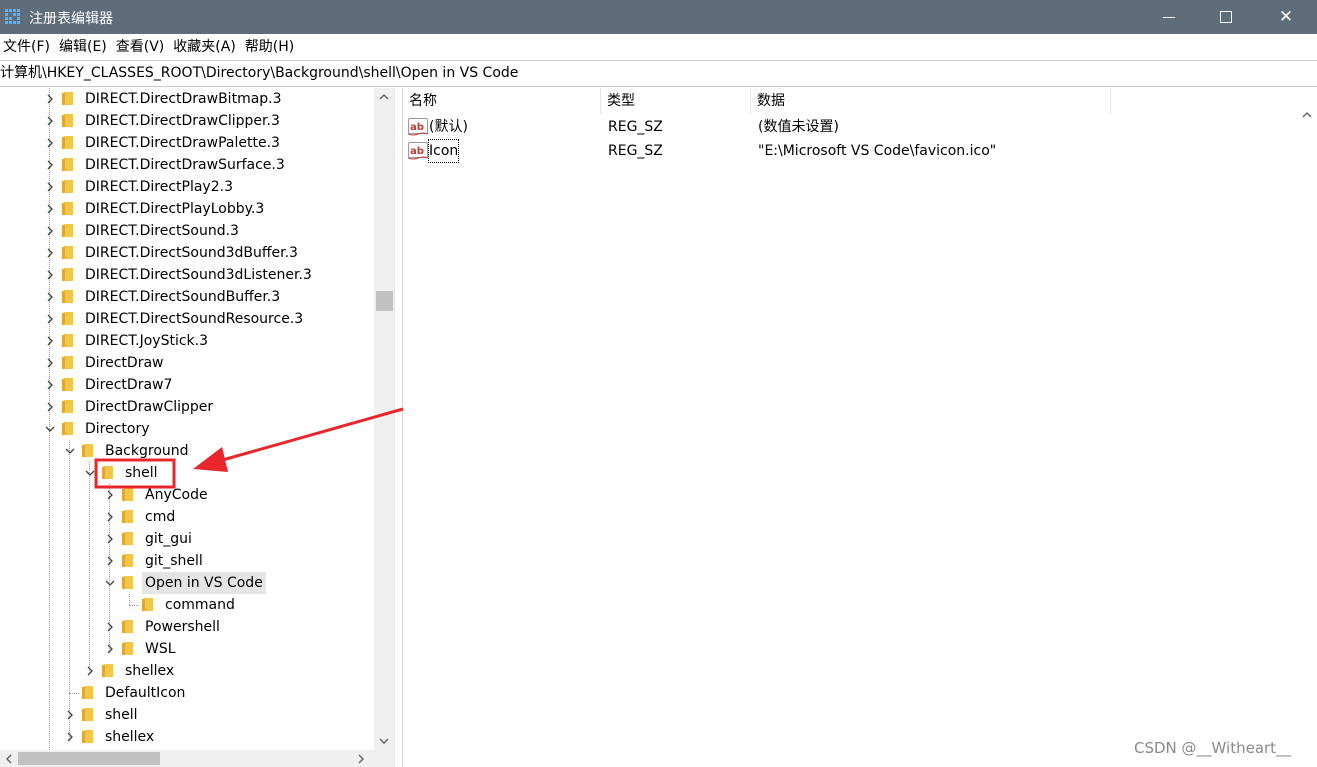  What do you see at coordinates (159, 187) in the screenshot?
I see `tree-node-label: DIRECT.DirectPlay2.3` at bounding box center [159, 187].